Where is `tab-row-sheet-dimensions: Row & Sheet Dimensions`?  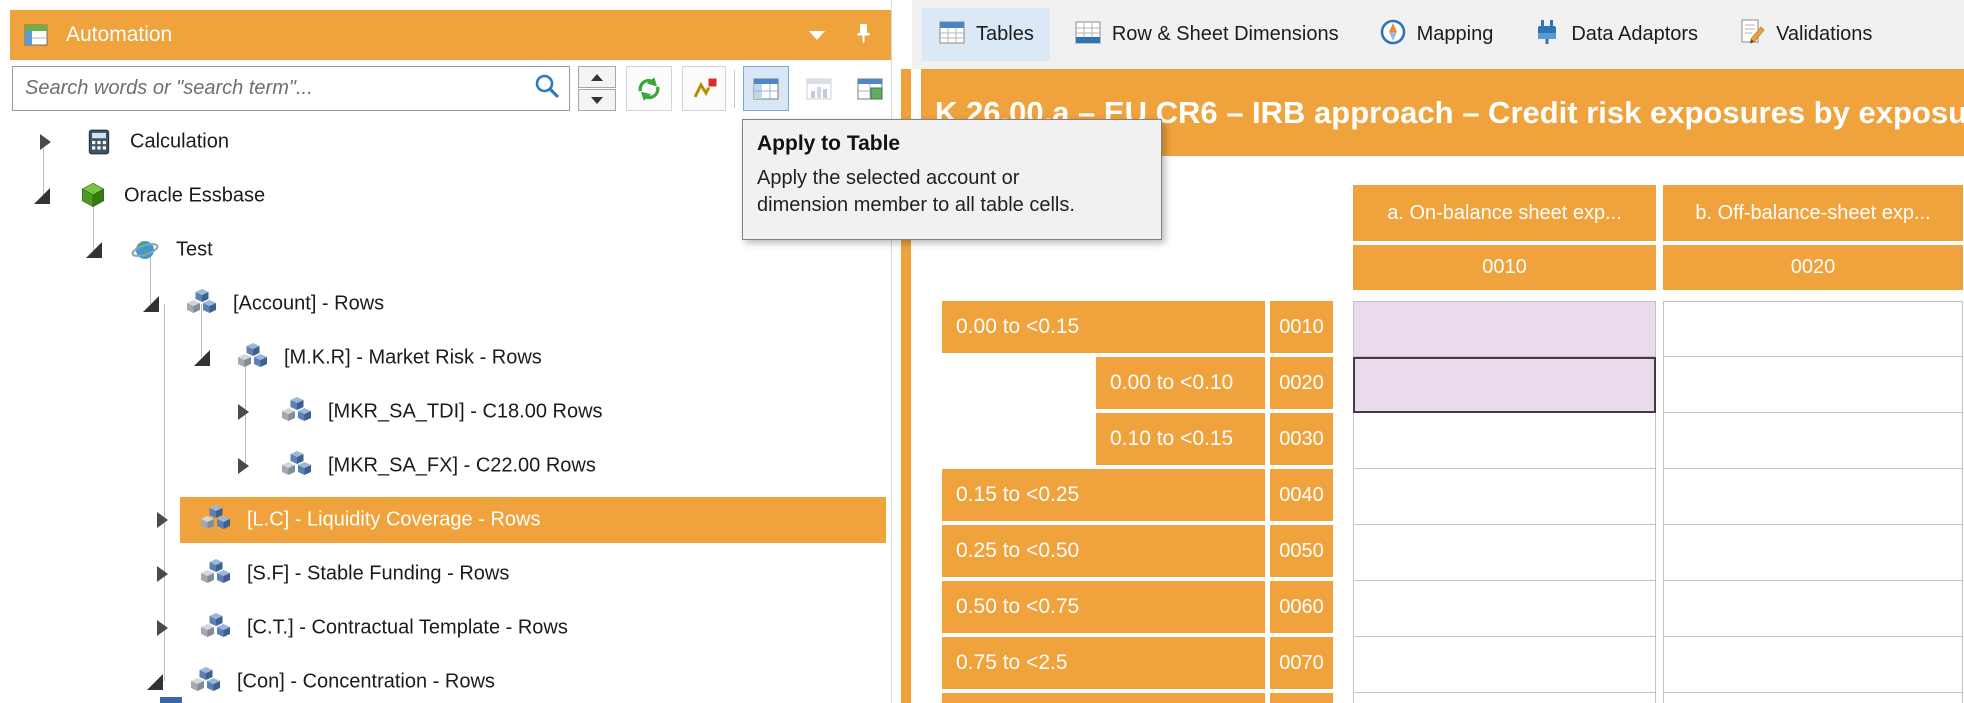 tab-row-sheet-dimensions: Row & Sheet Dimensions is located at coordinates (1206, 34).